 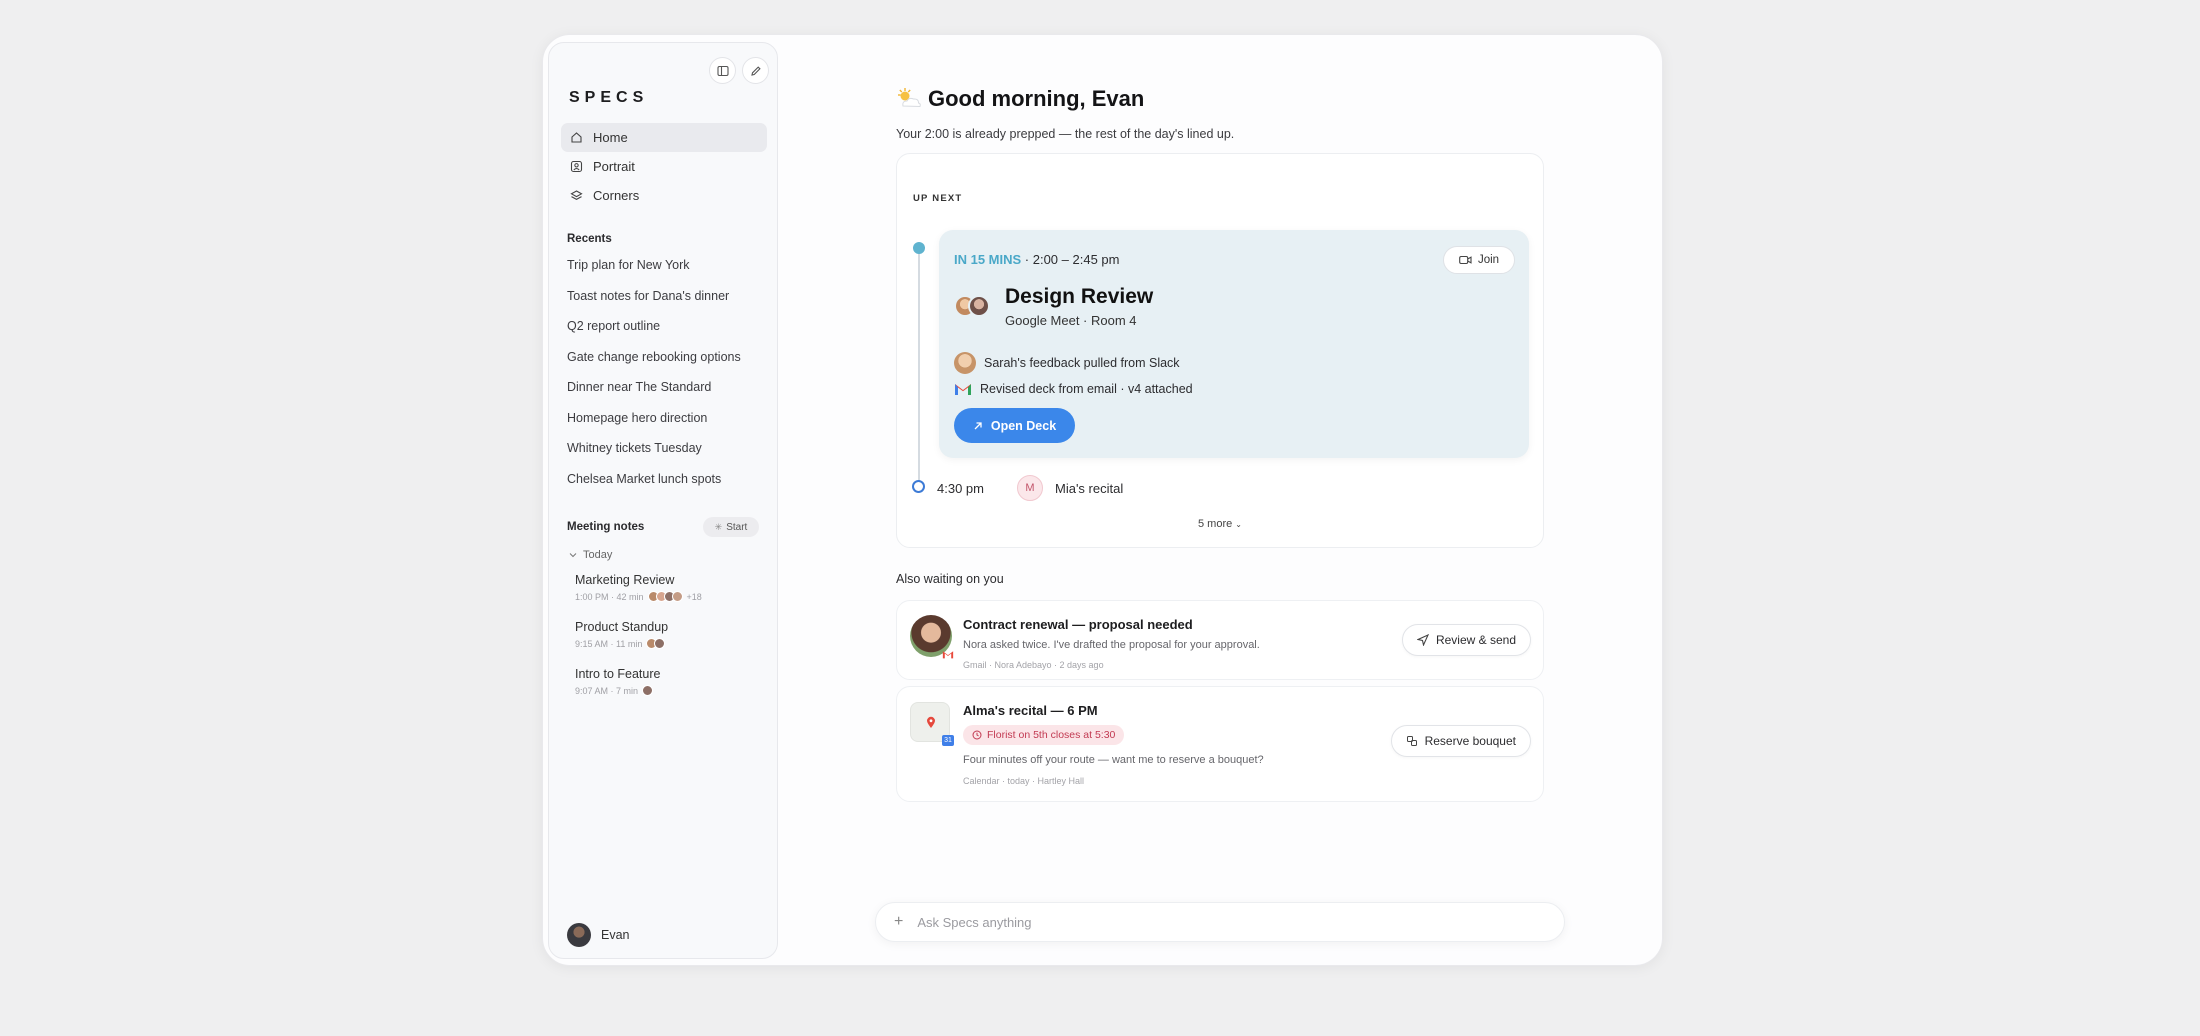 I want to click on recent-item: Toast notes for Dana's dinner, so click(x=654, y=301).